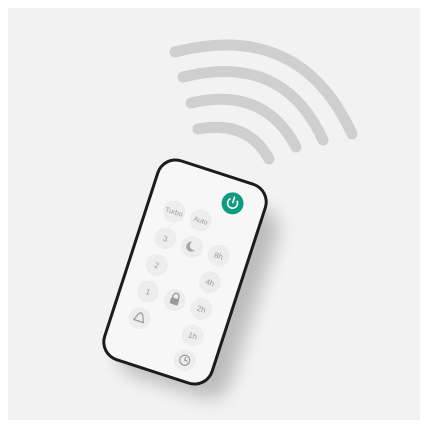  I want to click on signal-wave-inner, so click(233, 143).